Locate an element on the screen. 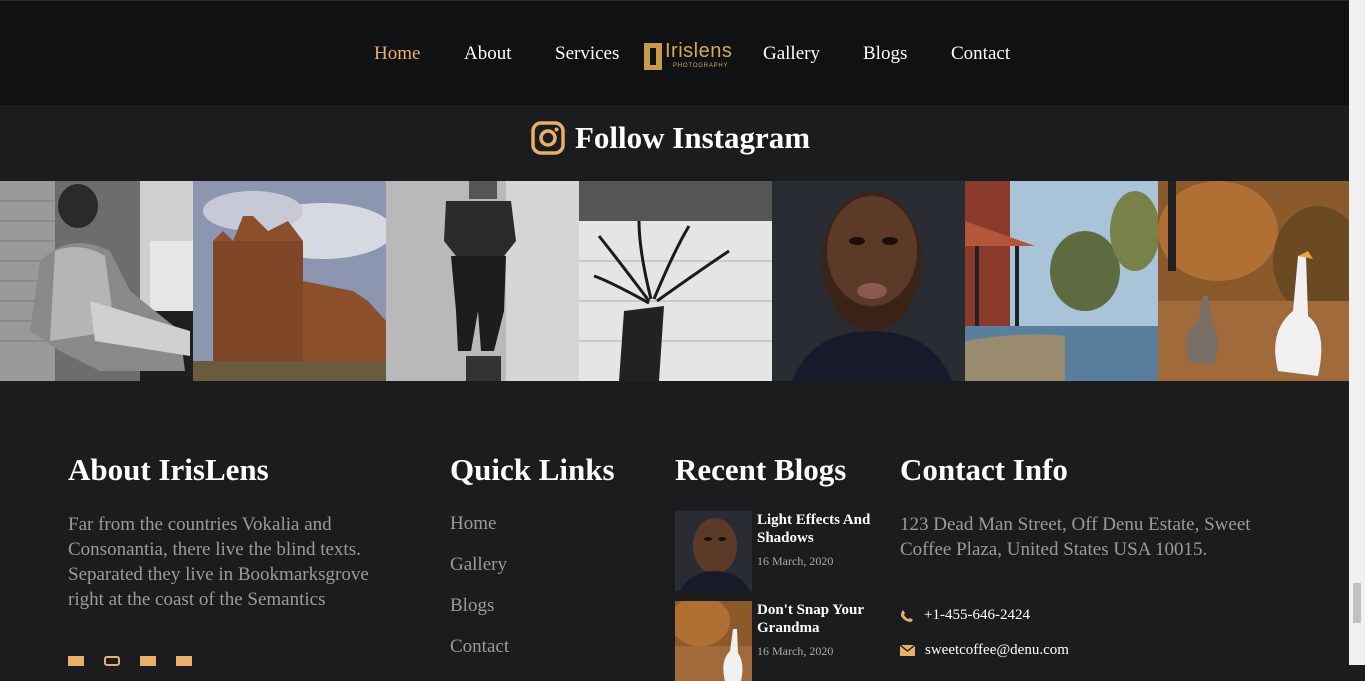 The width and height of the screenshot is (1365, 681). gallery-photo-portrait-man is located at coordinates (868, 281).